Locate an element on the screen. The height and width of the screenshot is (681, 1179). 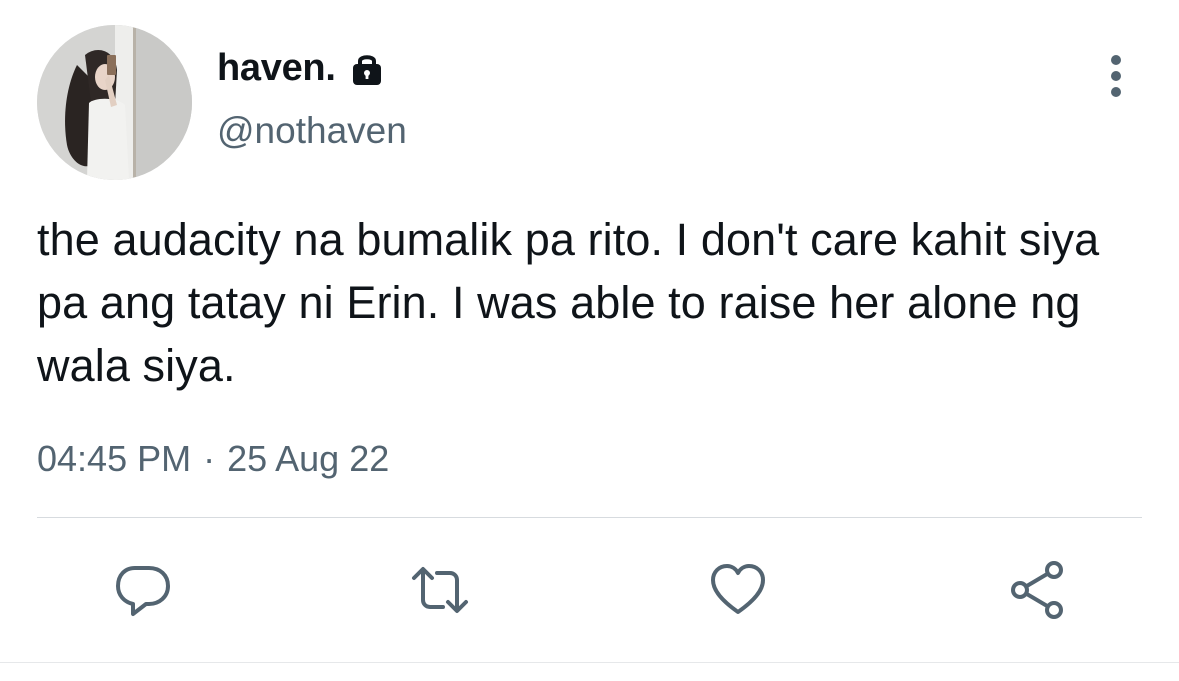
heart-icon is located at coordinates (738, 589).